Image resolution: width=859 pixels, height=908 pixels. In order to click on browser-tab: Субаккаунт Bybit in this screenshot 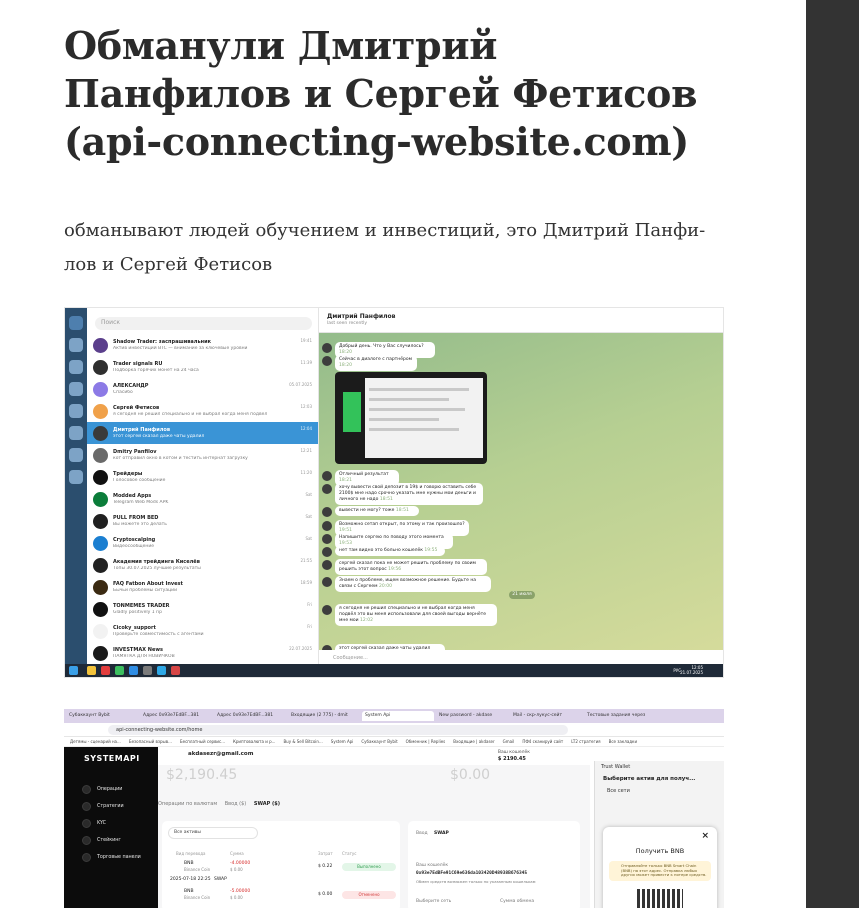, I will do `click(102, 716)`.